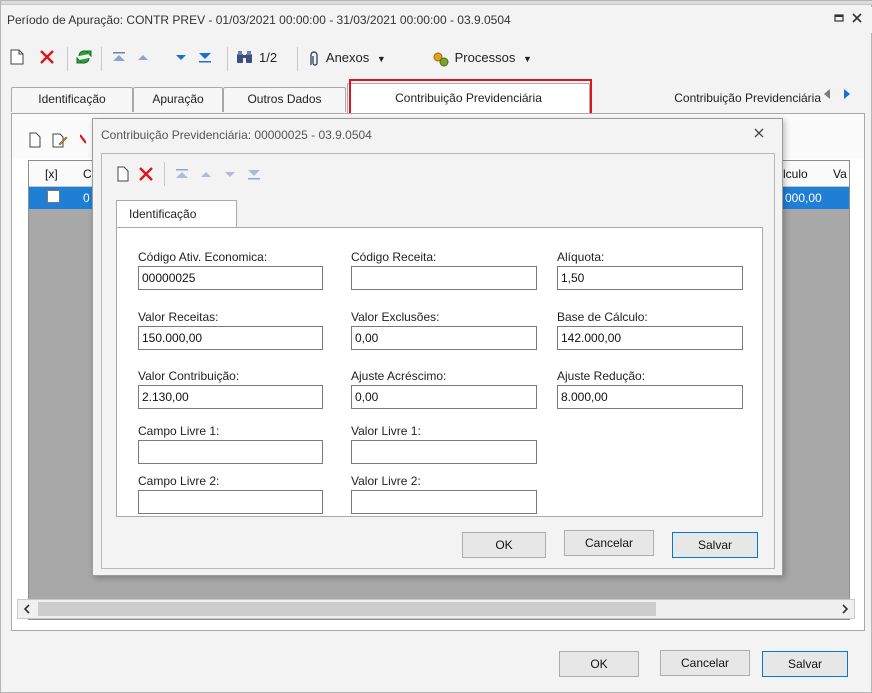  I want to click on scroll-thumb, so click(347, 609).